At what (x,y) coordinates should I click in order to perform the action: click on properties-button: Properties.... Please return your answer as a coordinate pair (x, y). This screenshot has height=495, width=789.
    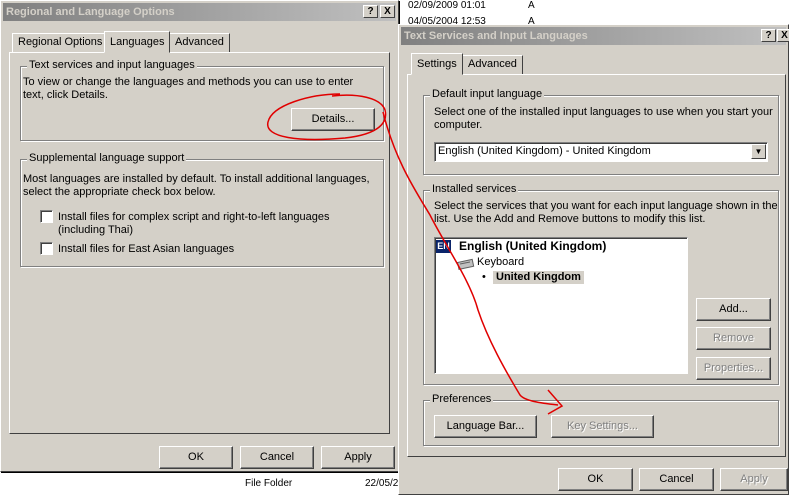
    Looking at the image, I should click on (733, 368).